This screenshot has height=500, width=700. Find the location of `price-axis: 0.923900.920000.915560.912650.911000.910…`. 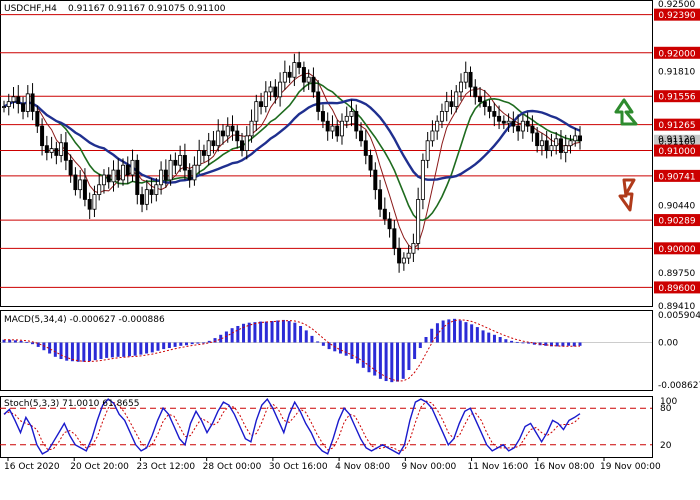

price-axis: 0.923900.920000.915560.912650.911000.910… is located at coordinates (677, 156).